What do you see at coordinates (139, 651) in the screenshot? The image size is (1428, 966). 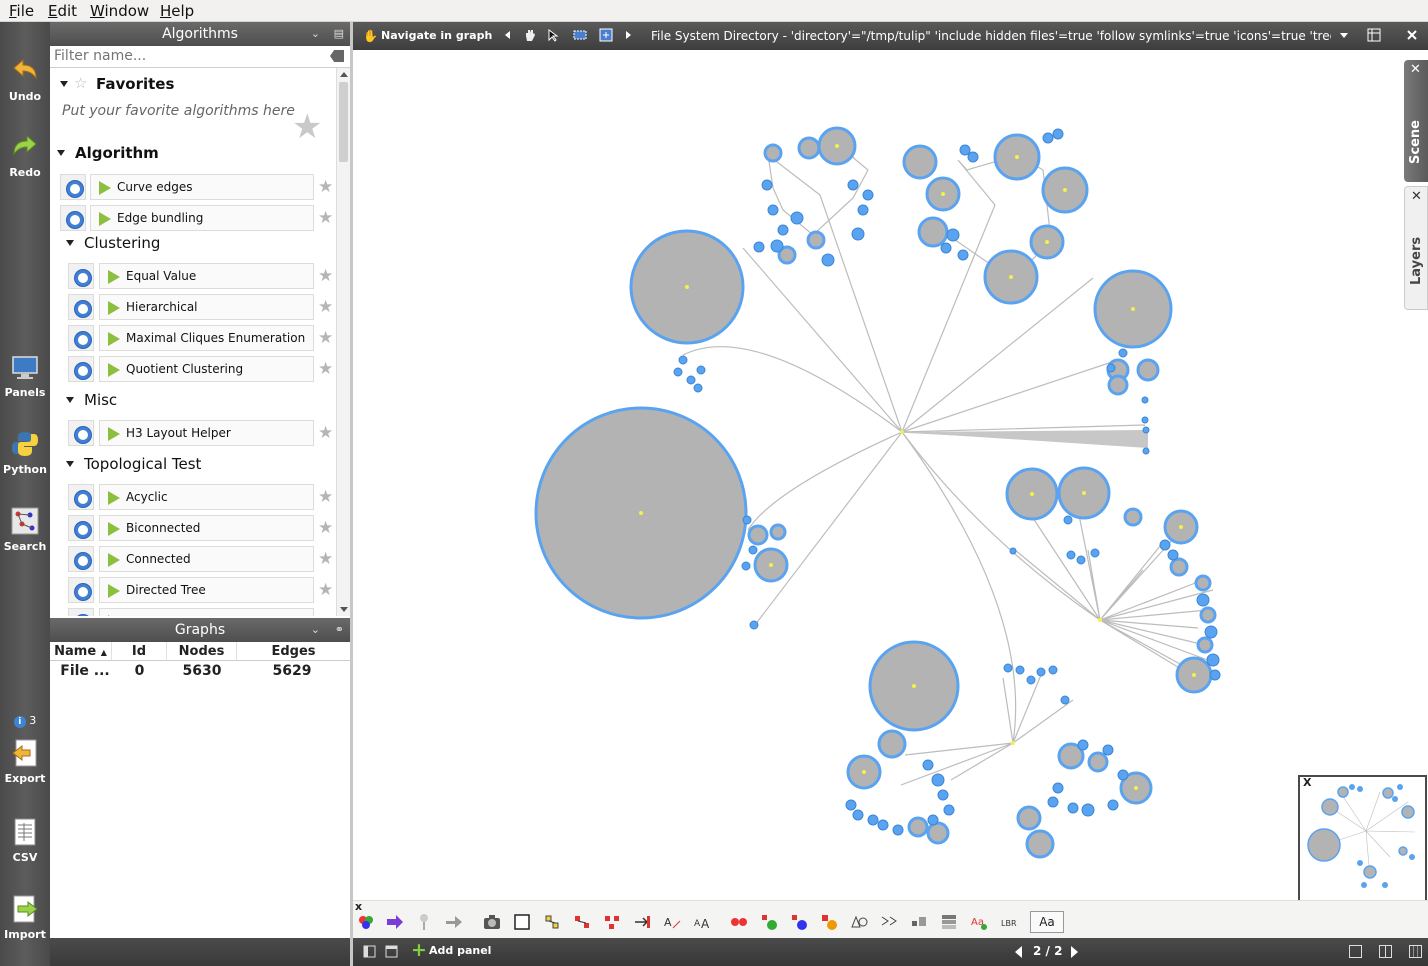 I see `column-header-id: Id` at bounding box center [139, 651].